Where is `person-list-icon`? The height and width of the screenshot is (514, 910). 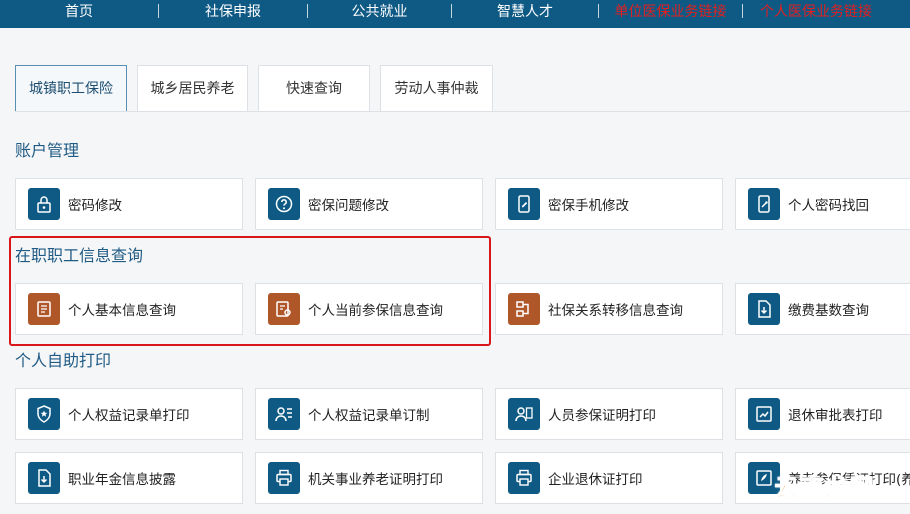 person-list-icon is located at coordinates (284, 414).